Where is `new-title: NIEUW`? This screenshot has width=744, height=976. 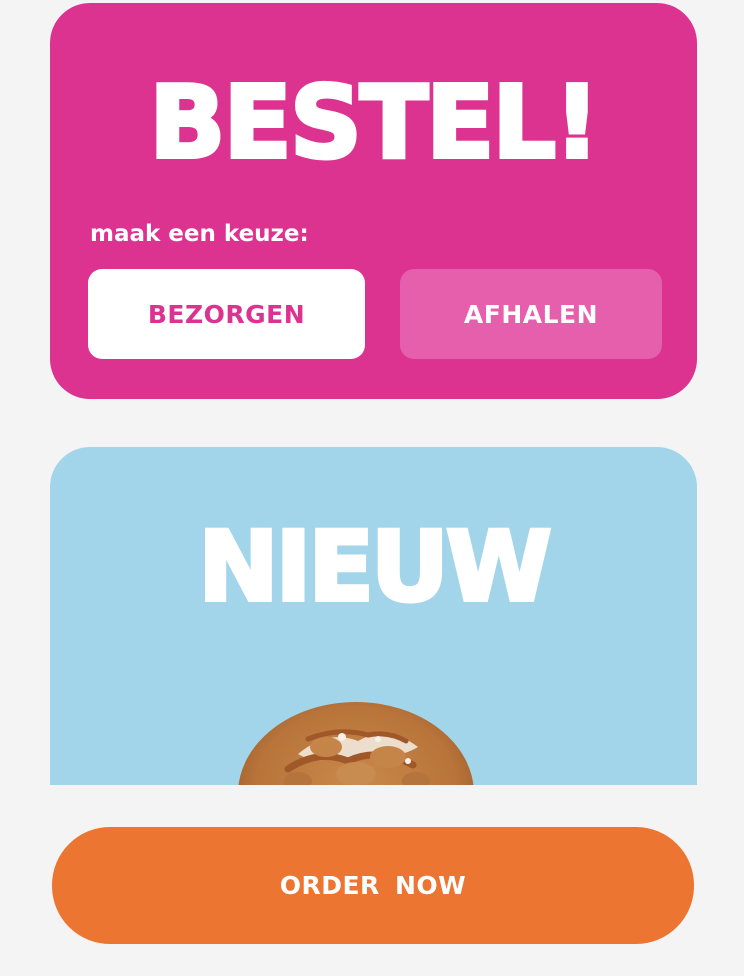
new-title: NIEUW is located at coordinates (374, 567).